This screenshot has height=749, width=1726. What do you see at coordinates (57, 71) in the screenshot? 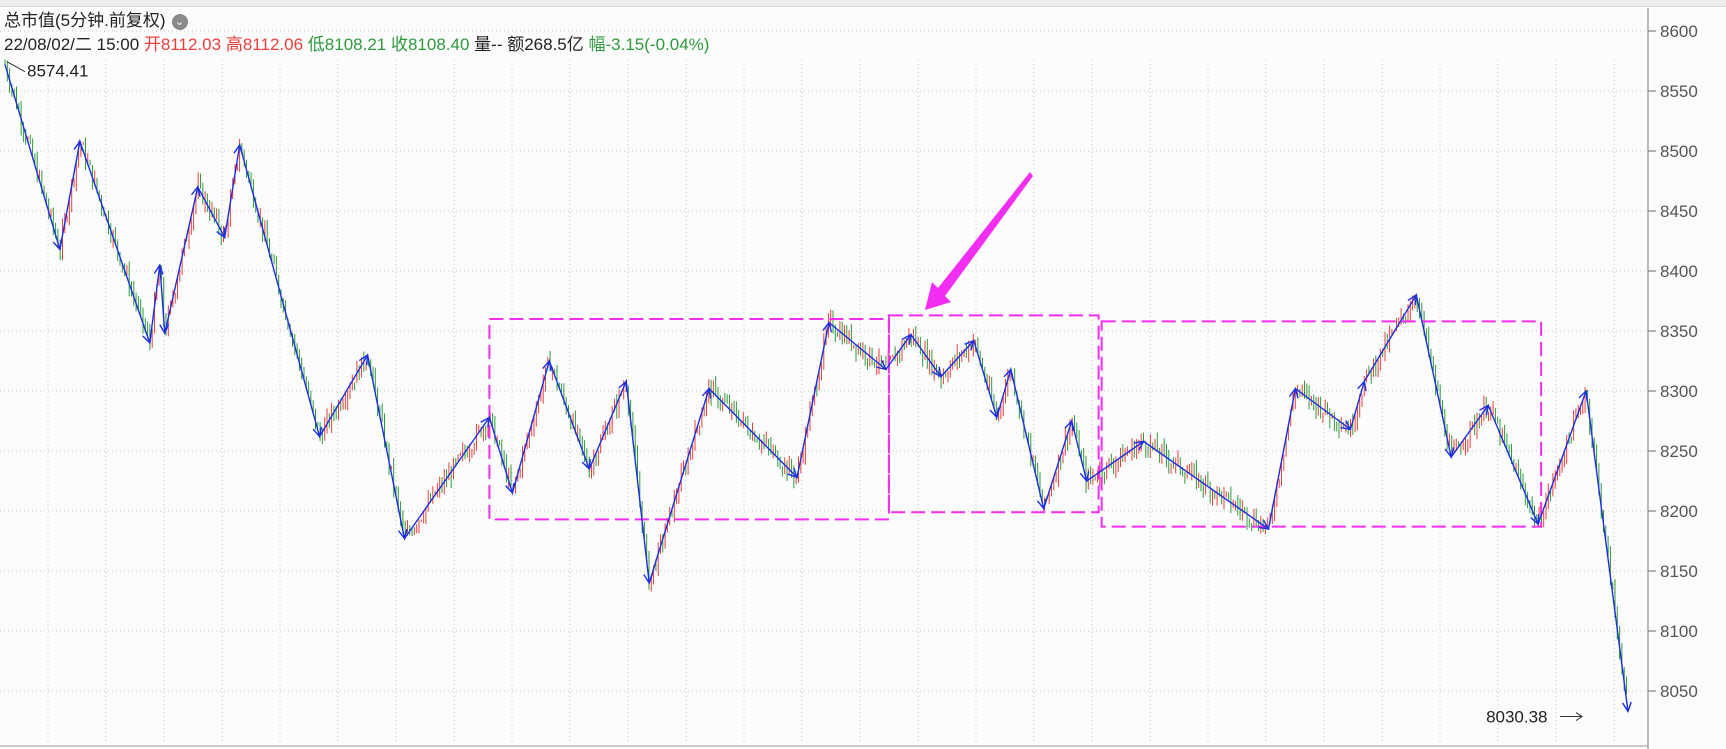
I see `high-annotation: 8574.41` at bounding box center [57, 71].